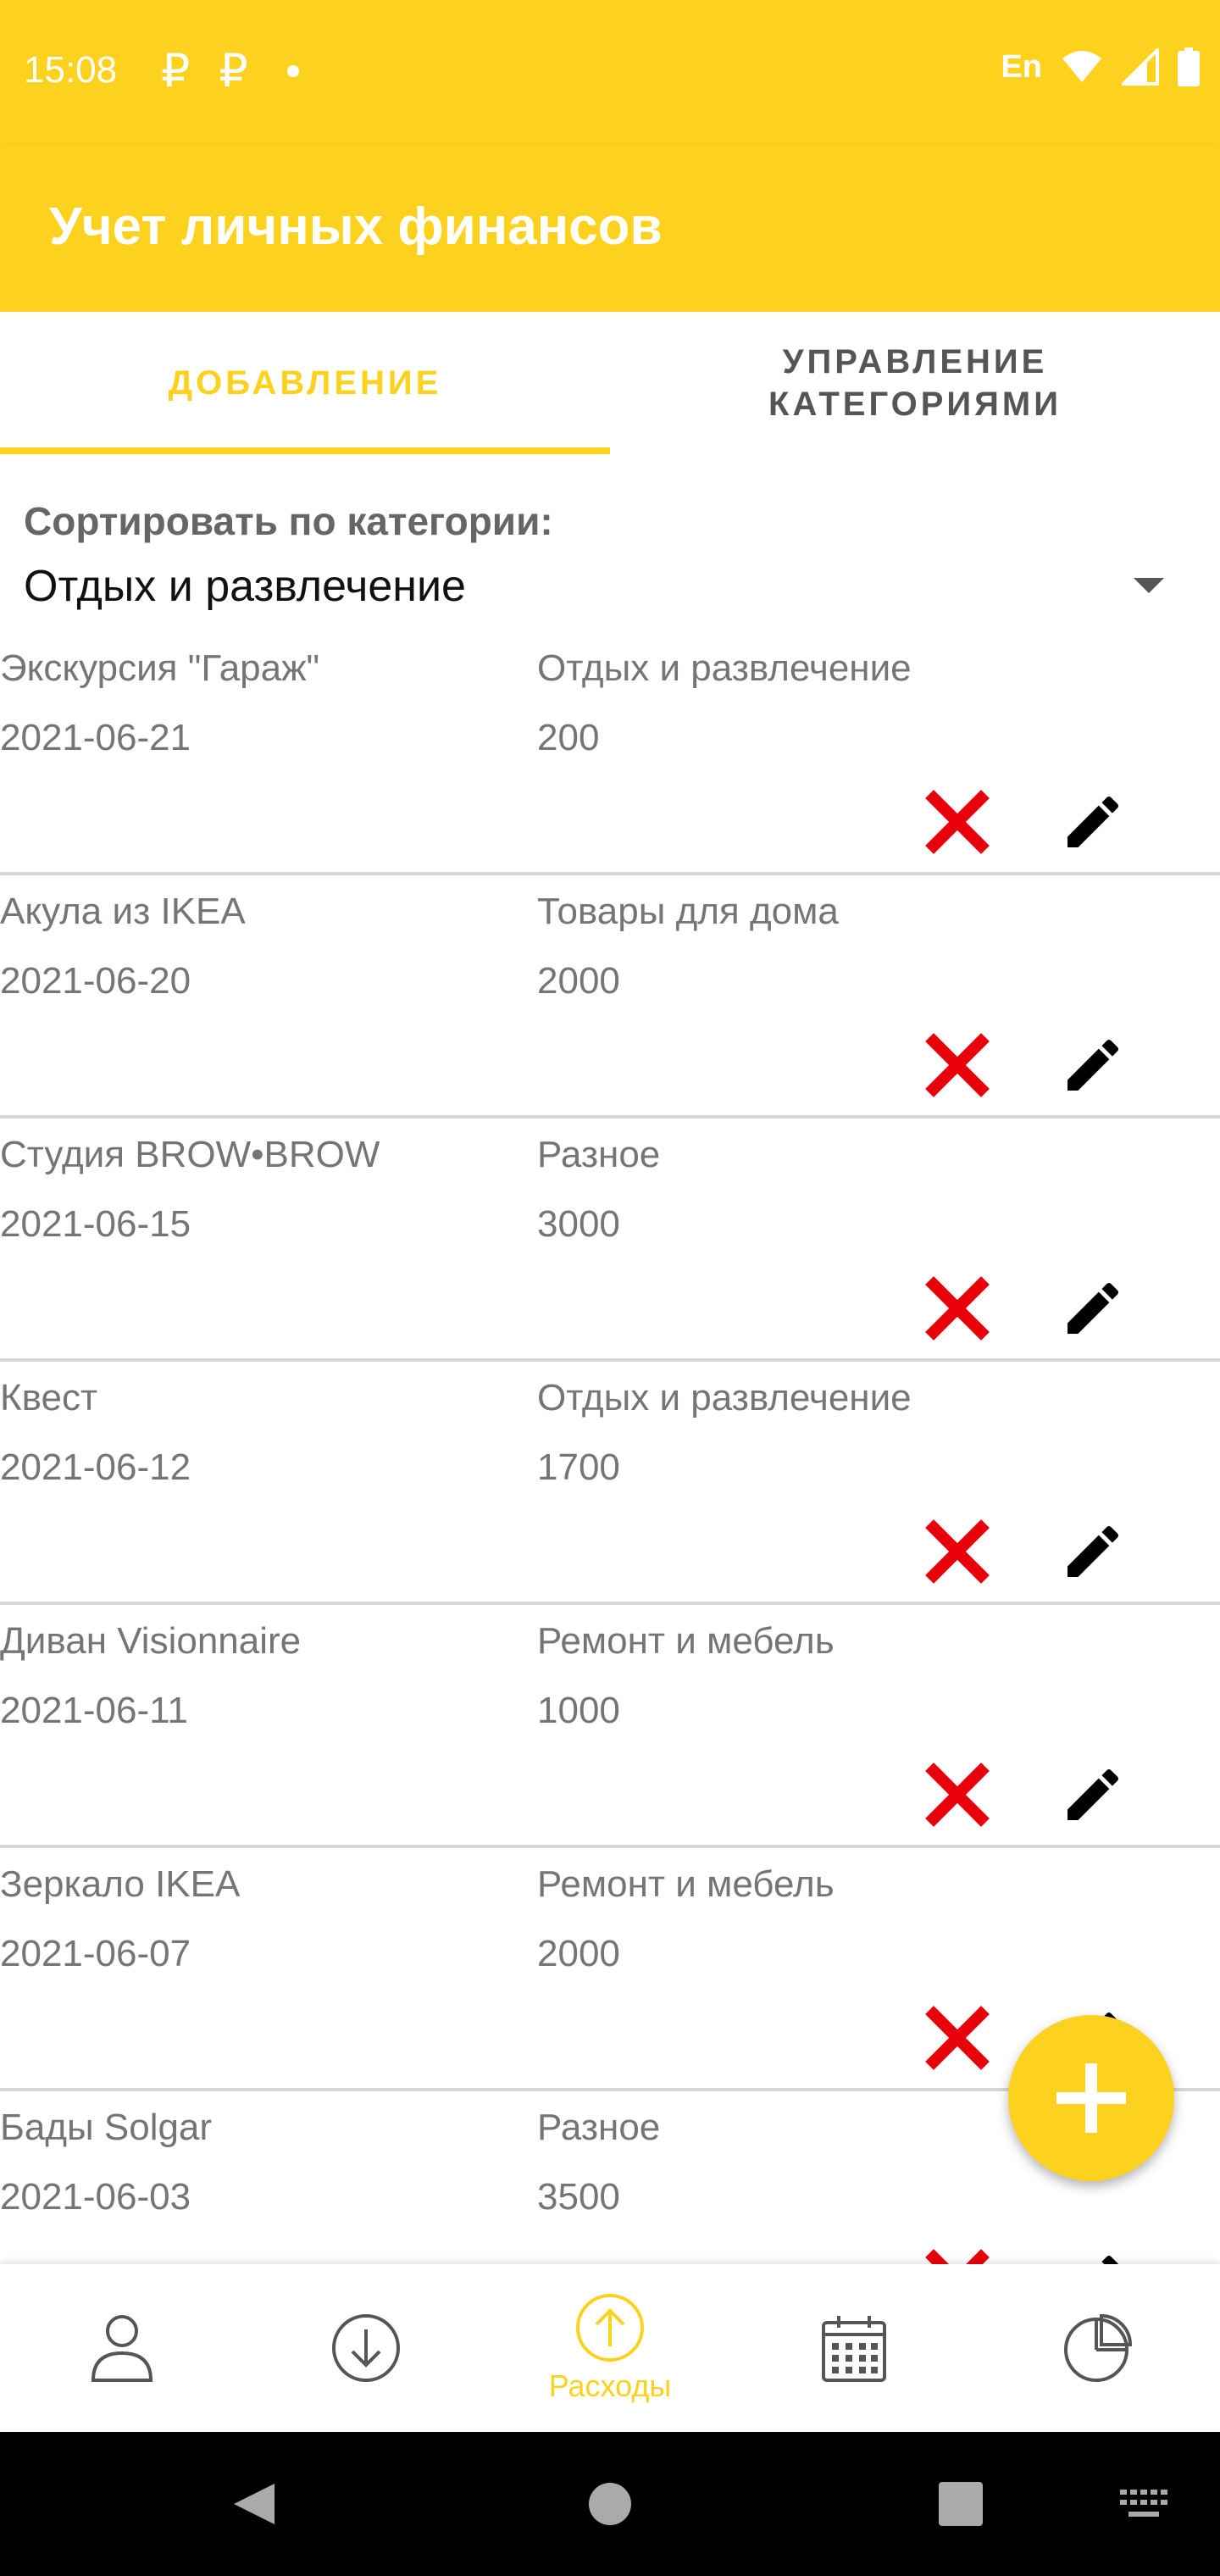  I want to click on expense-date: 2021-06-07, so click(95, 1953).